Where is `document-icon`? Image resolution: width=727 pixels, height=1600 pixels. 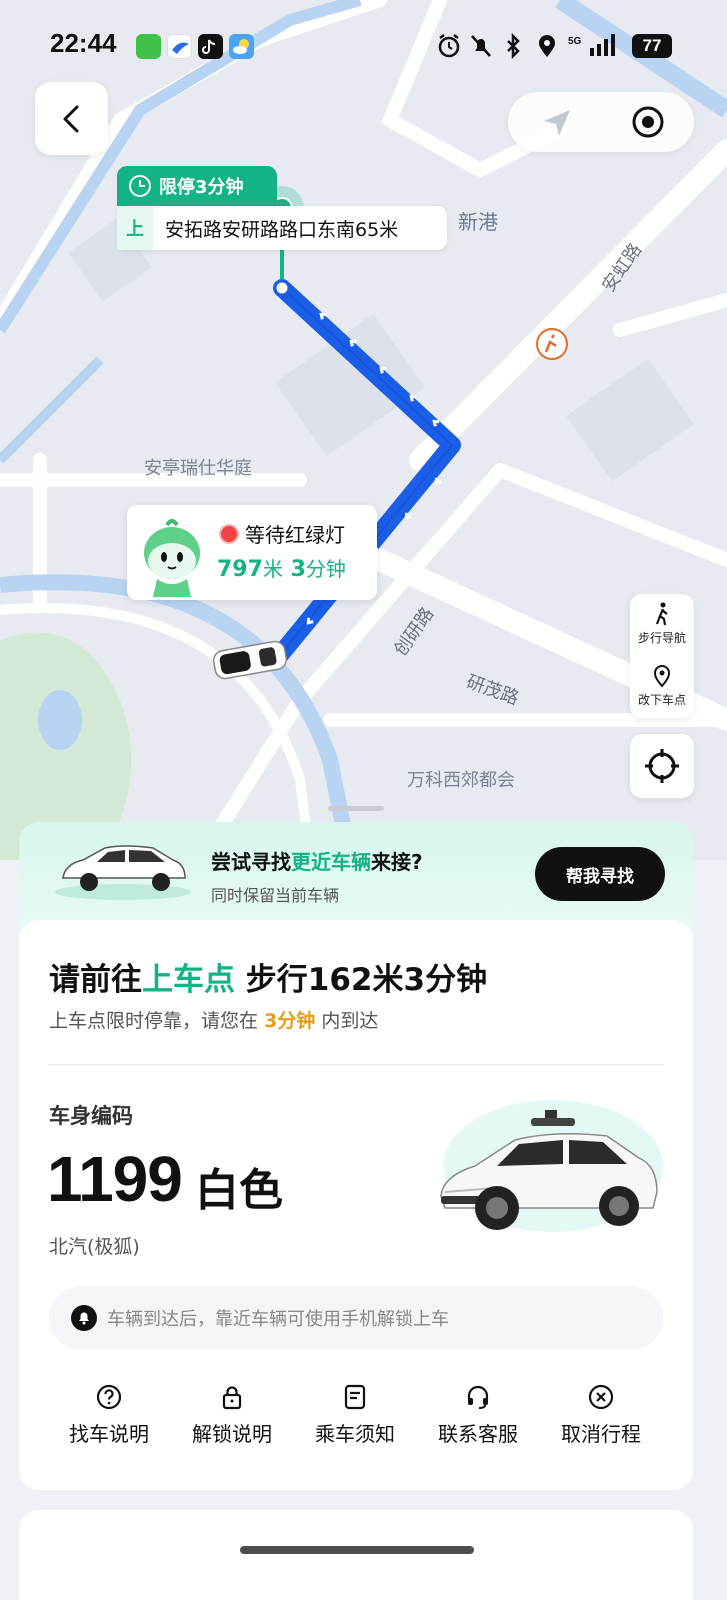
document-icon is located at coordinates (355, 1397).